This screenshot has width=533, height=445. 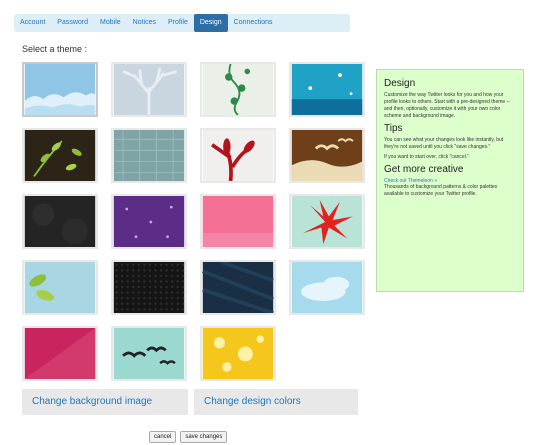 I want to click on theme-red-plant, so click(x=238, y=155).